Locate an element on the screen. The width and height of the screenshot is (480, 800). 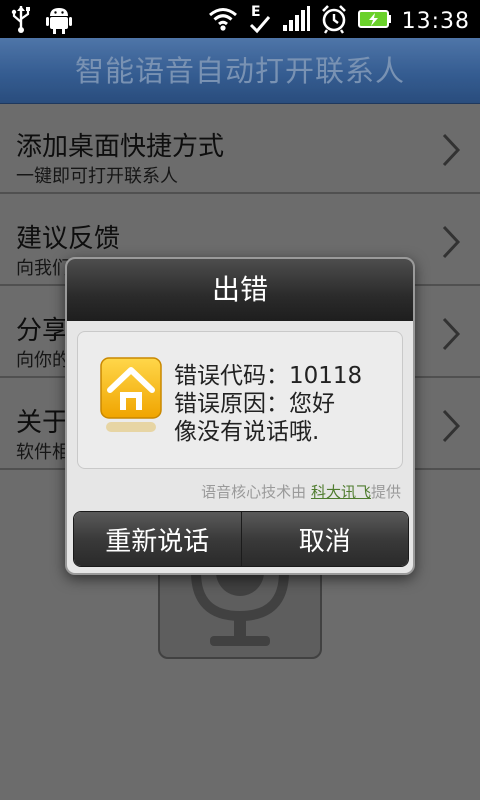
edge-signal-icon: E is located at coordinates (260, 21).